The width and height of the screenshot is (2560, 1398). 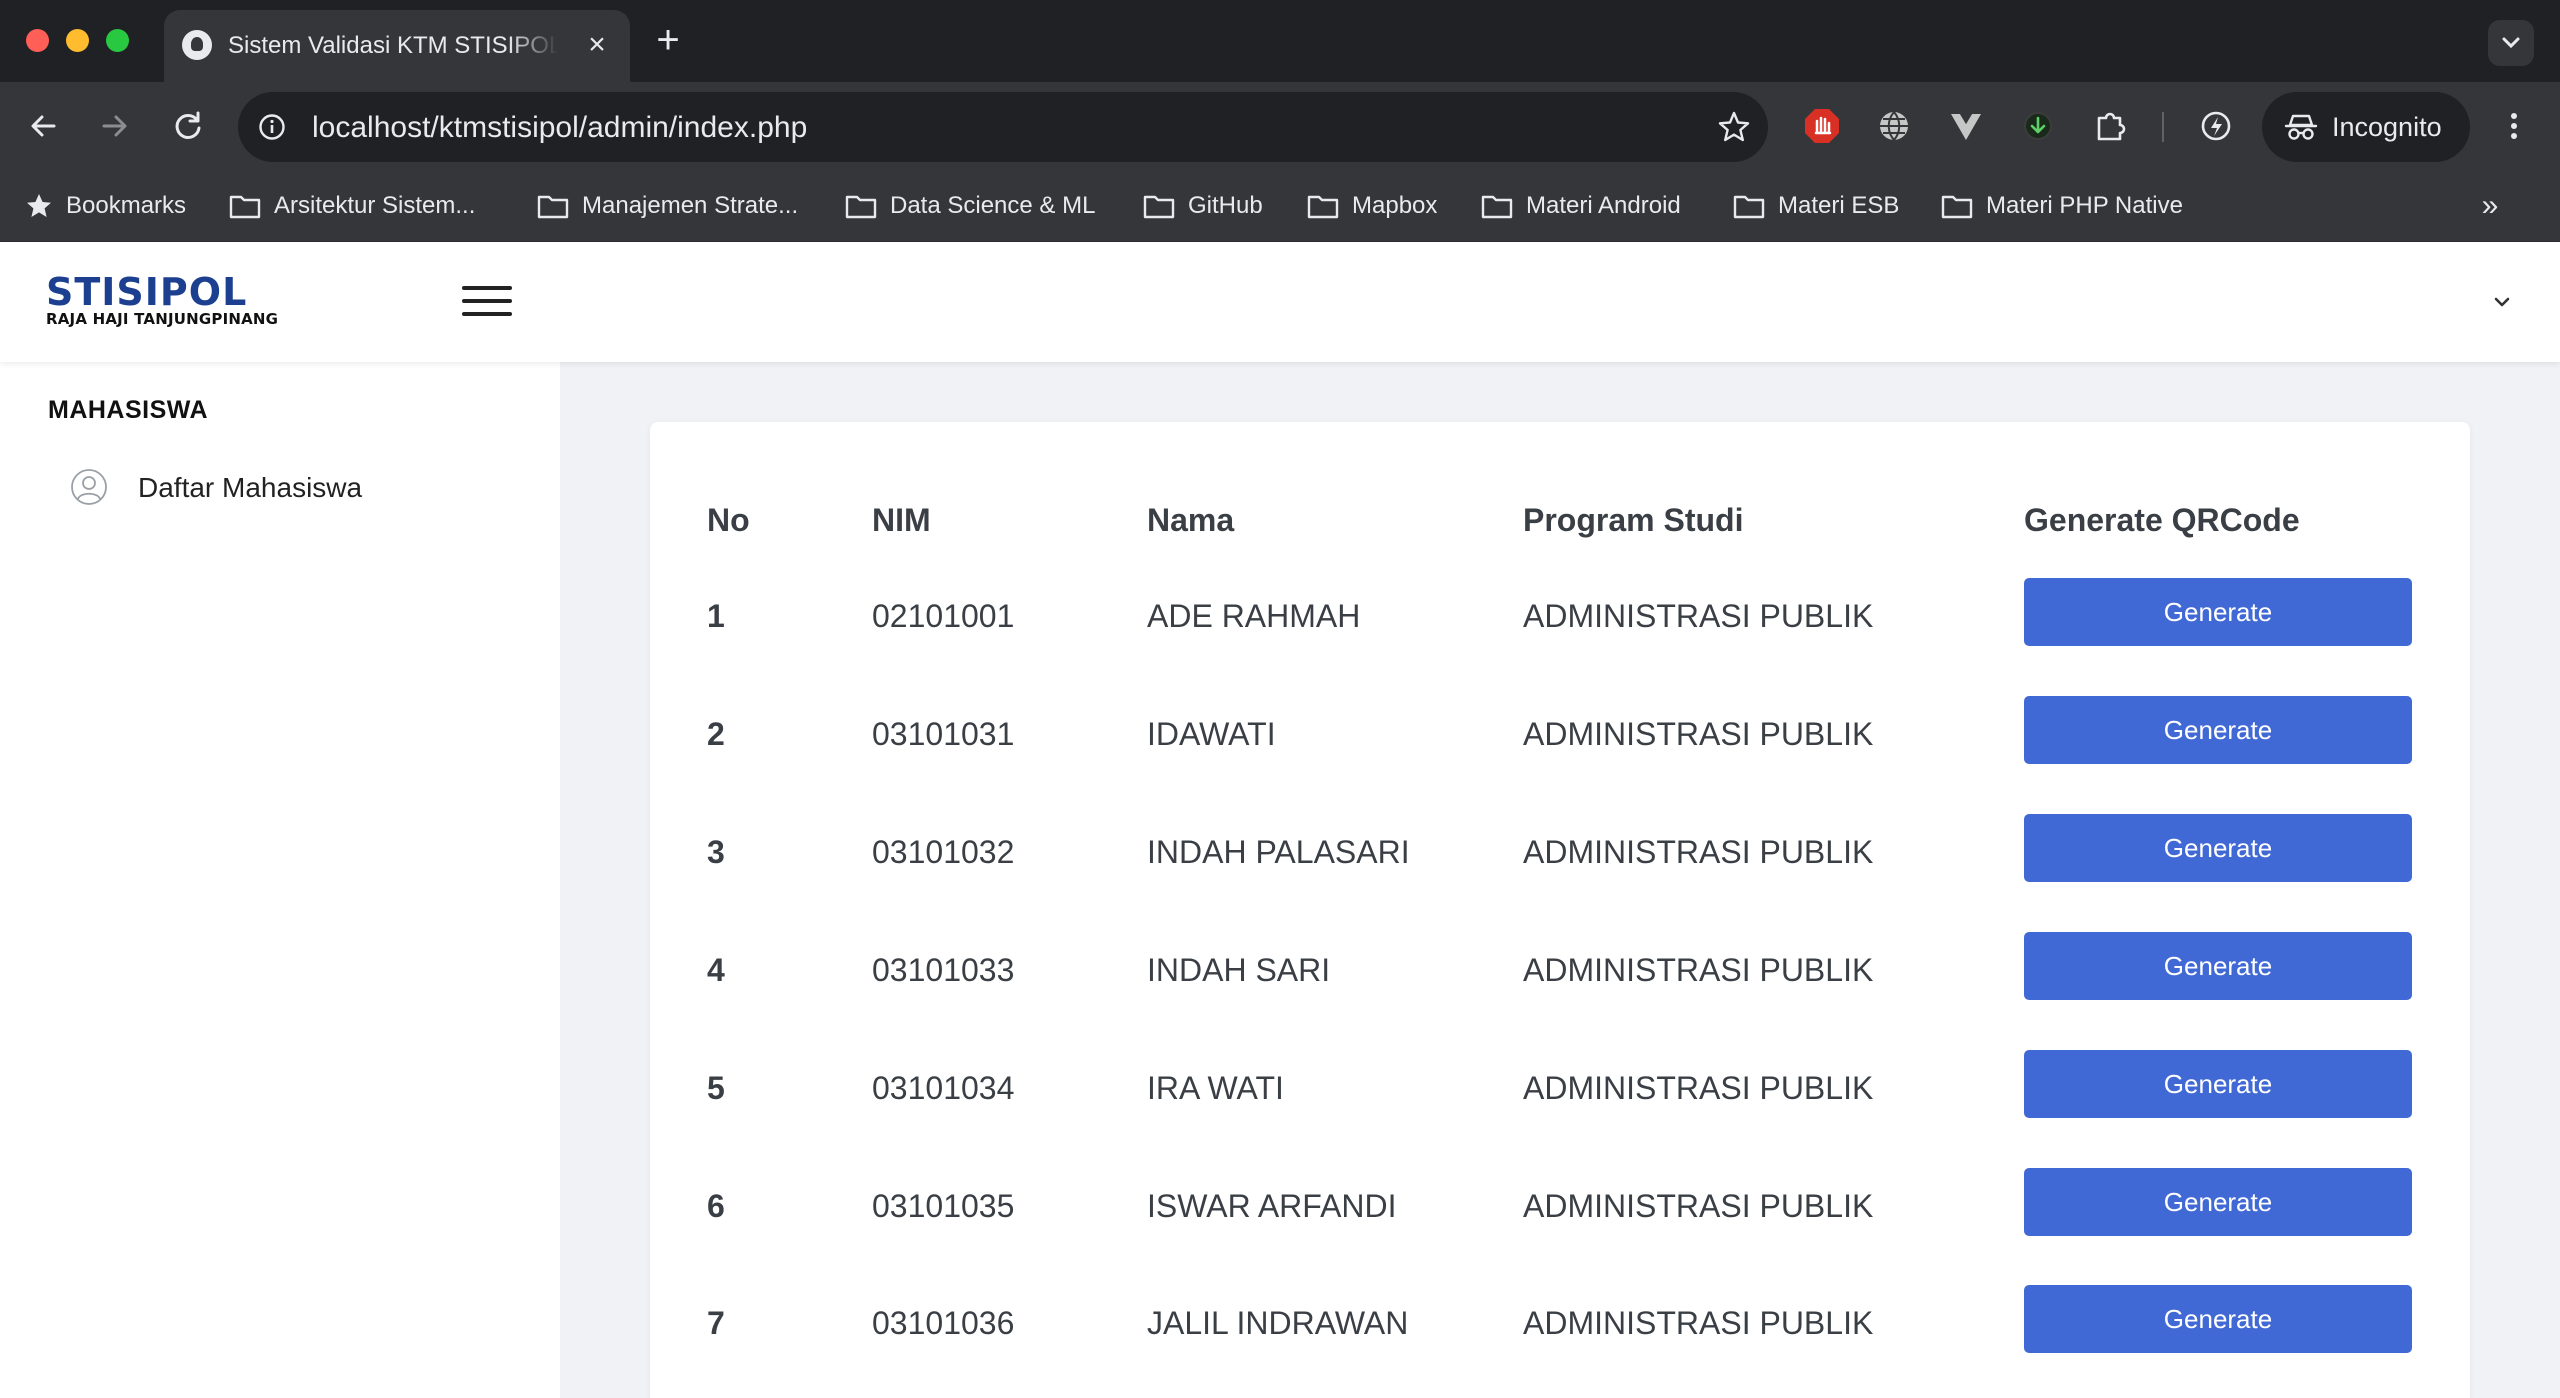 I want to click on hamburger-menu-icon, so click(x=488, y=303).